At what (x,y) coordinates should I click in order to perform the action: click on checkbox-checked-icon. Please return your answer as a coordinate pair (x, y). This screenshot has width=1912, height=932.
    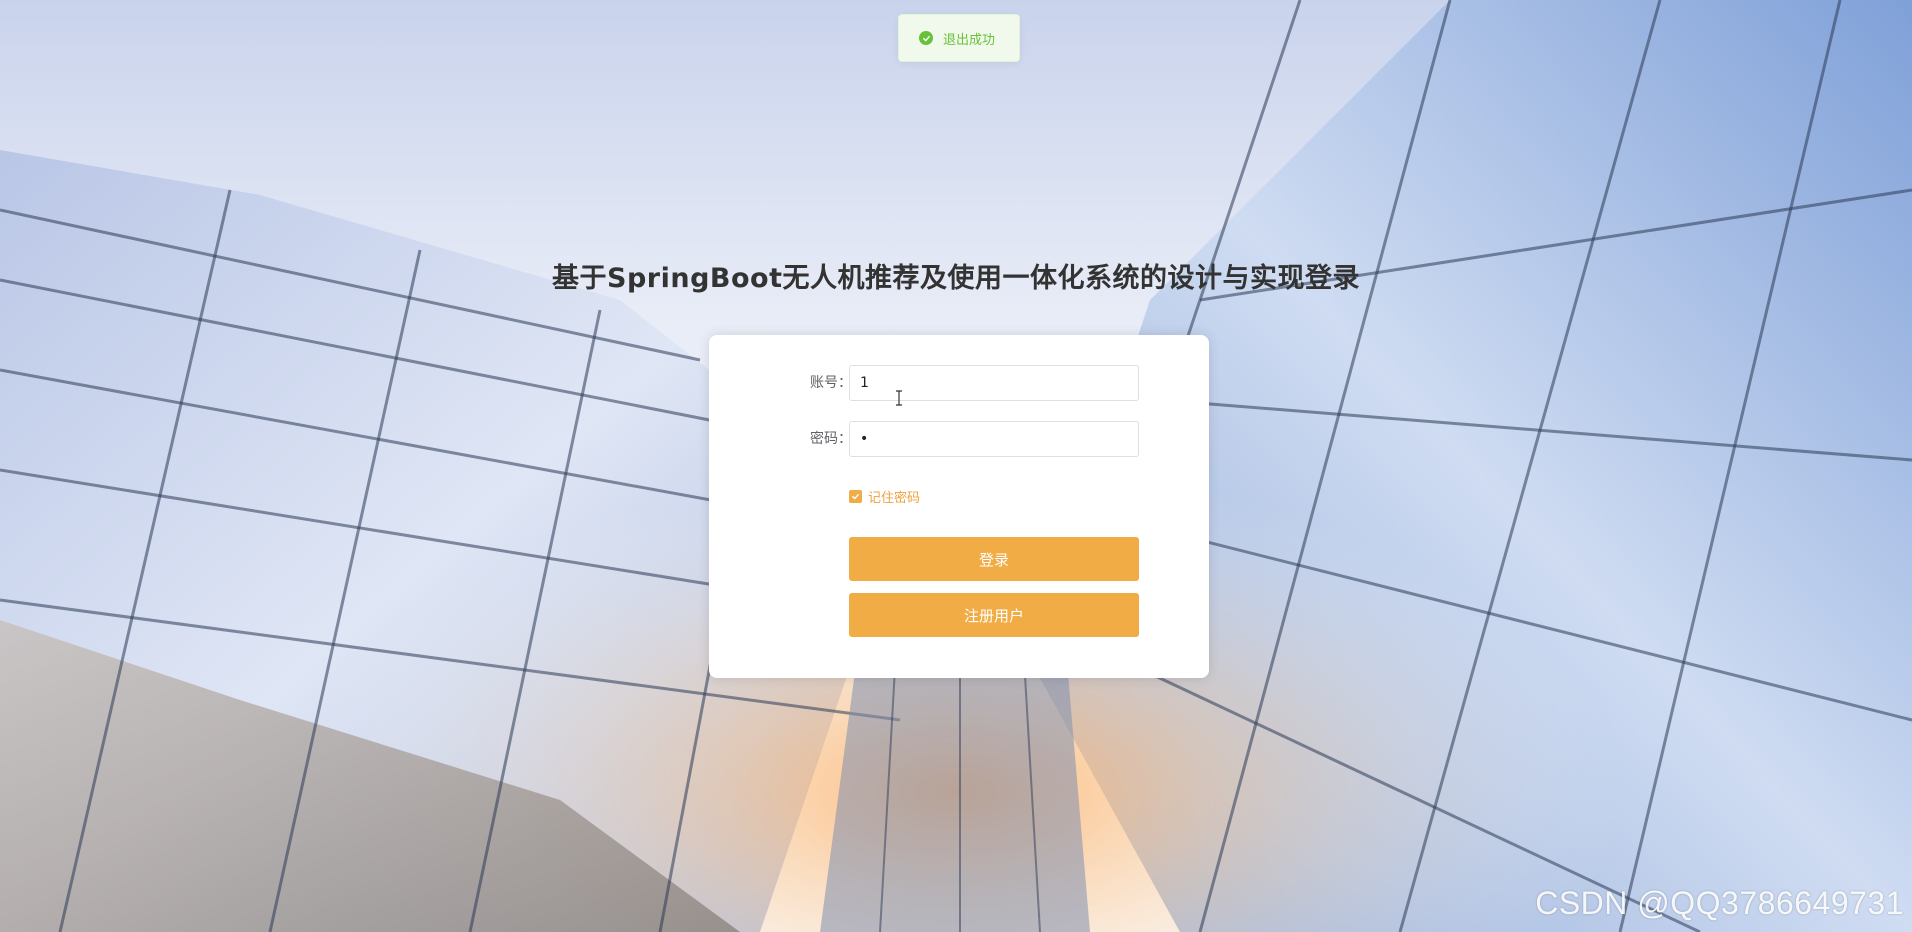
    Looking at the image, I should click on (855, 496).